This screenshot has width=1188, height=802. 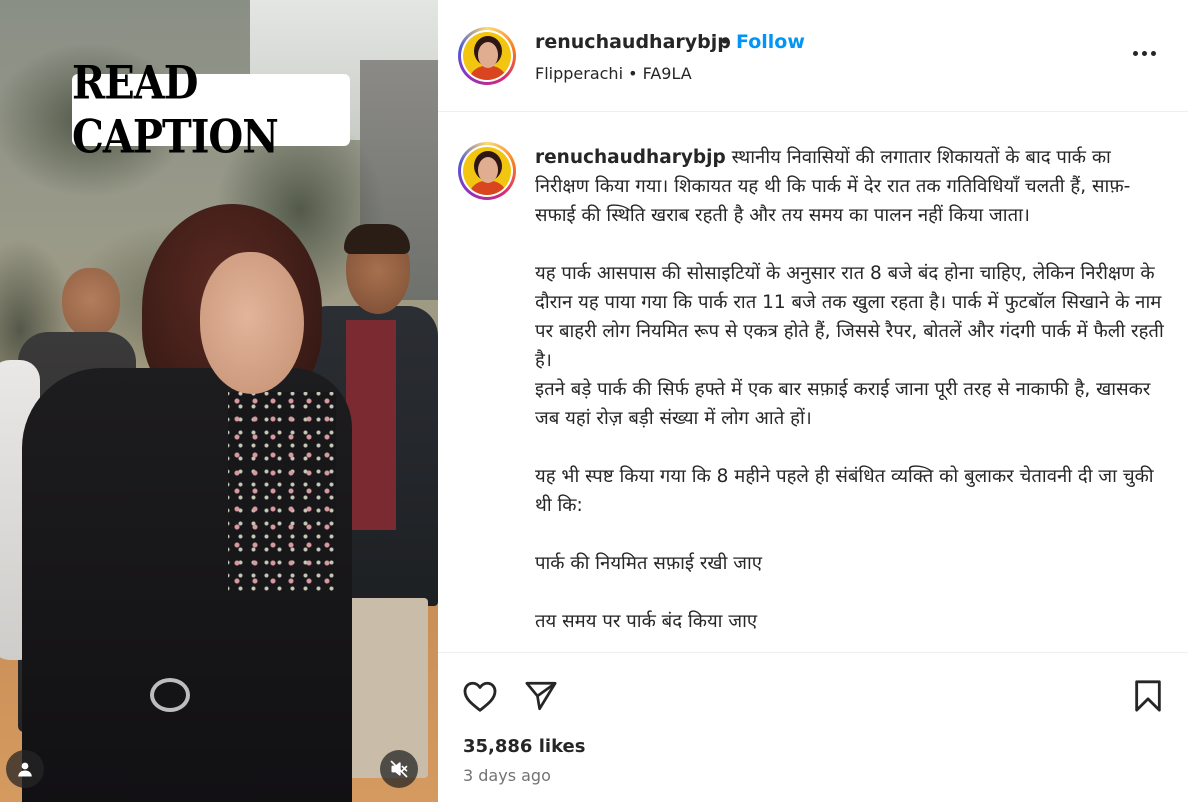 I want to click on share-button, so click(x=541, y=696).